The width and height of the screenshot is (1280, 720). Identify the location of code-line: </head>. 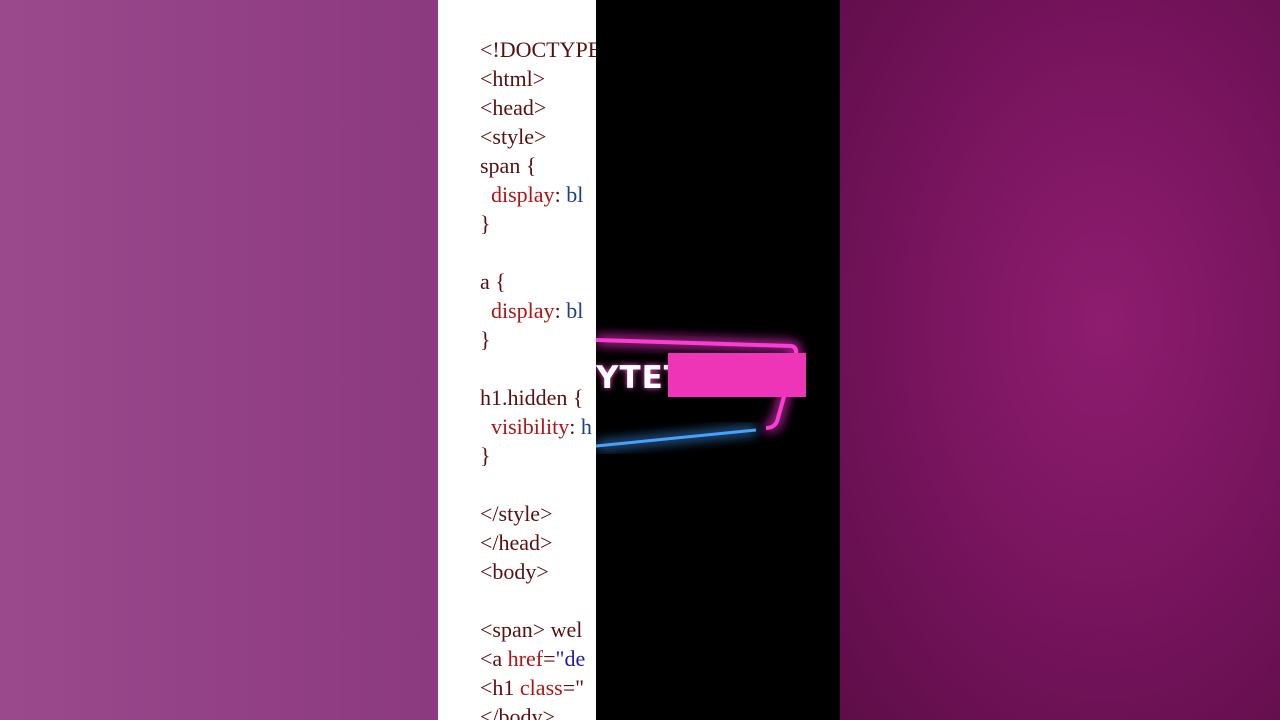
(516, 542).